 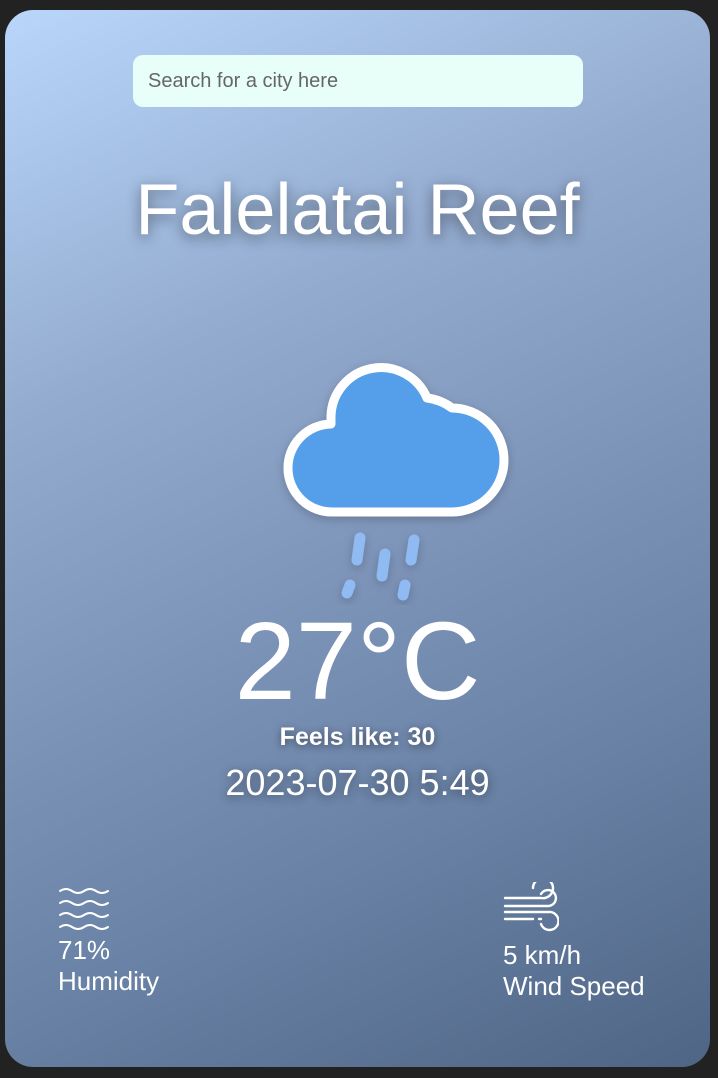 I want to click on temperature-value: 27°C, so click(x=357, y=661).